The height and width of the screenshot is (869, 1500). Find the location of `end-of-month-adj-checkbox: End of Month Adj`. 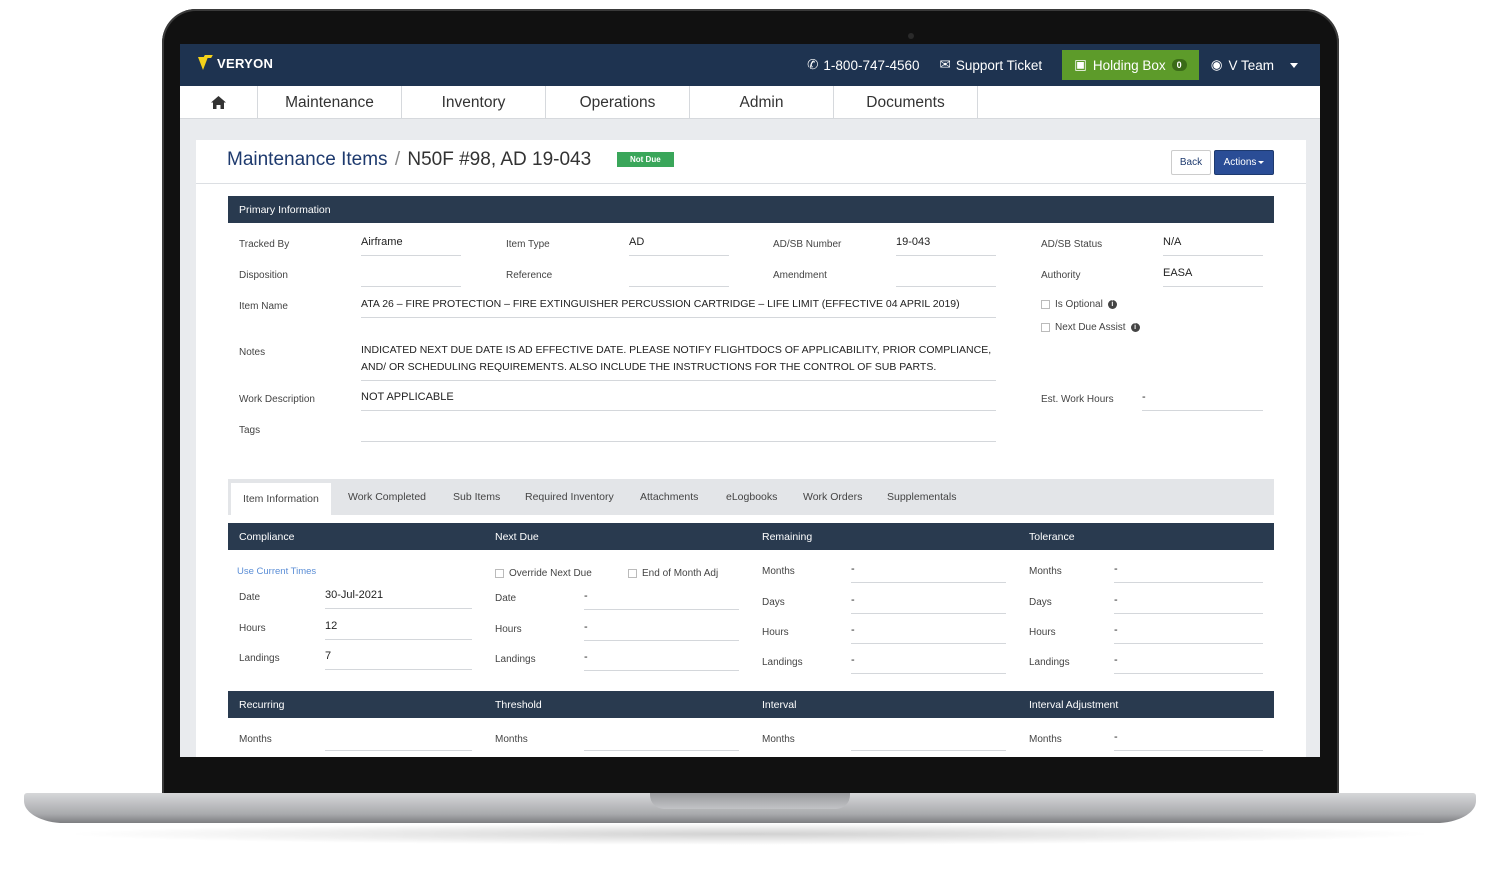

end-of-month-adj-checkbox: End of Month Adj is located at coordinates (673, 573).